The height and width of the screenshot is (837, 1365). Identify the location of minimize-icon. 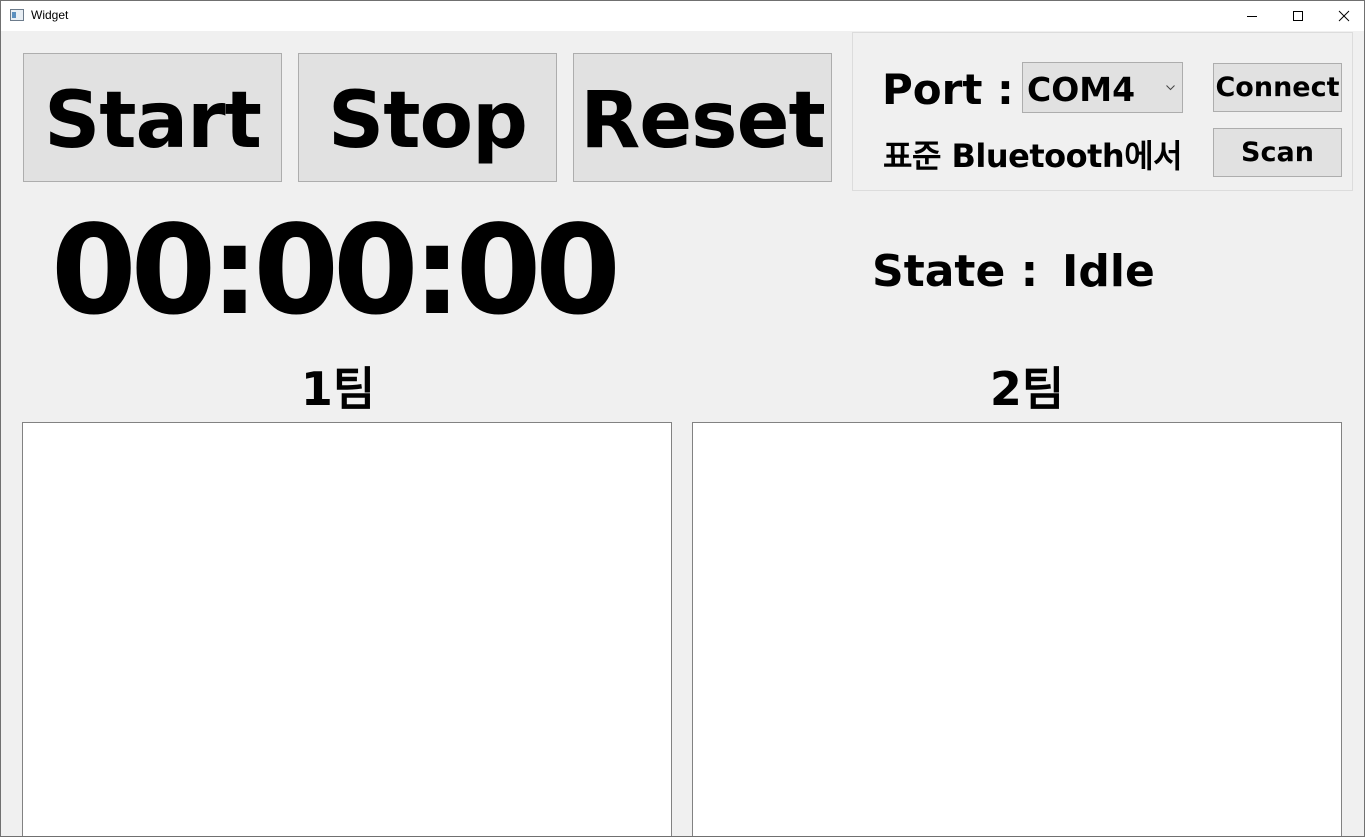
(1252, 16).